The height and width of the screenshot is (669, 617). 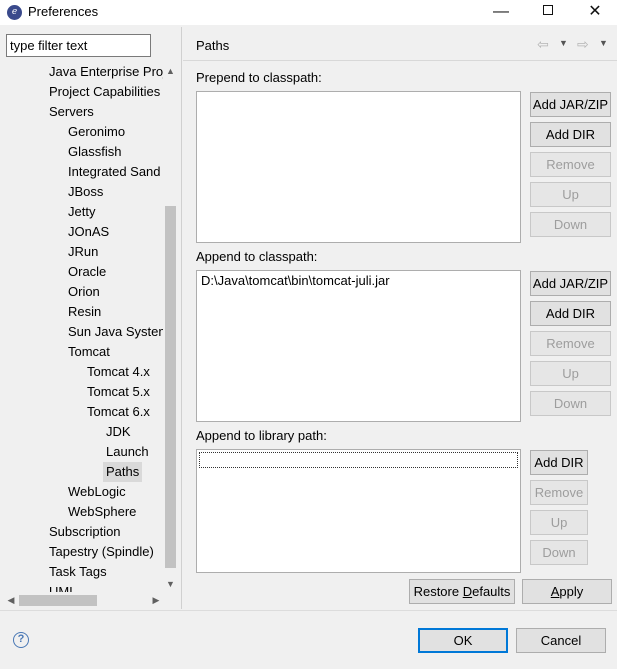 I want to click on restore-defaults-mnemonic: D, so click(x=467, y=591).